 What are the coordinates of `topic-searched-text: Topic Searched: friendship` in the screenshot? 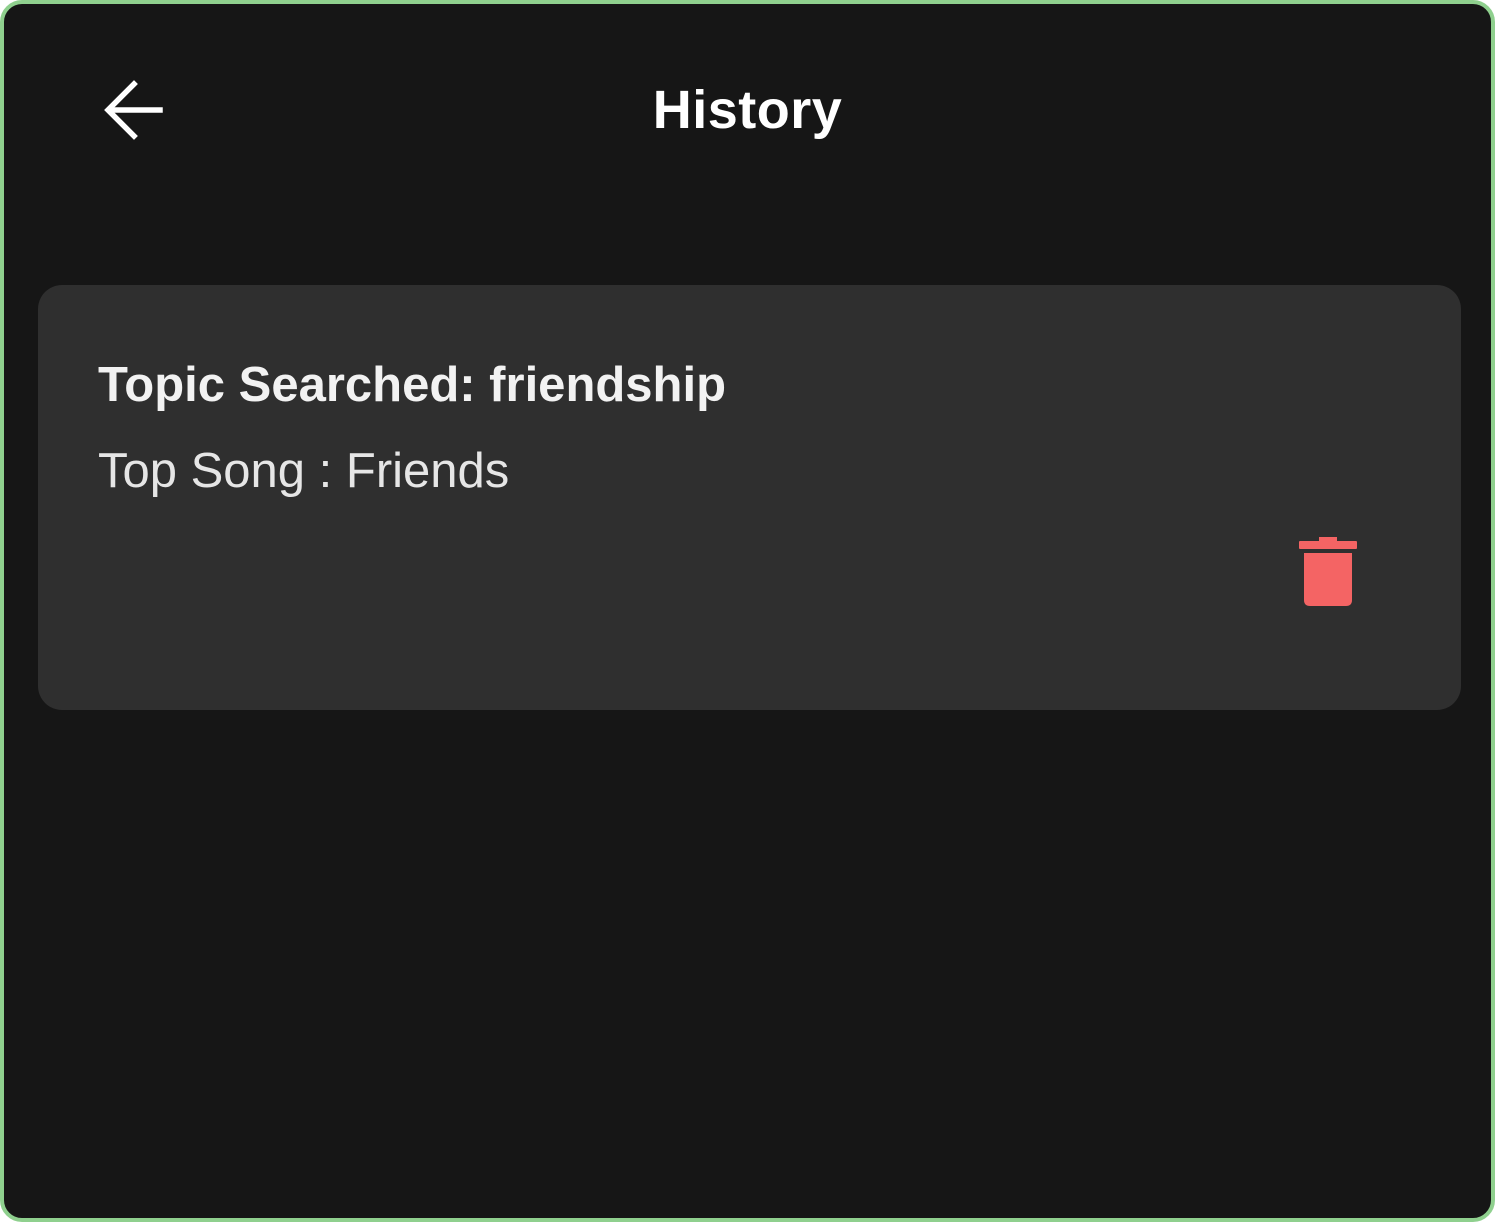 It's located at (412, 385).